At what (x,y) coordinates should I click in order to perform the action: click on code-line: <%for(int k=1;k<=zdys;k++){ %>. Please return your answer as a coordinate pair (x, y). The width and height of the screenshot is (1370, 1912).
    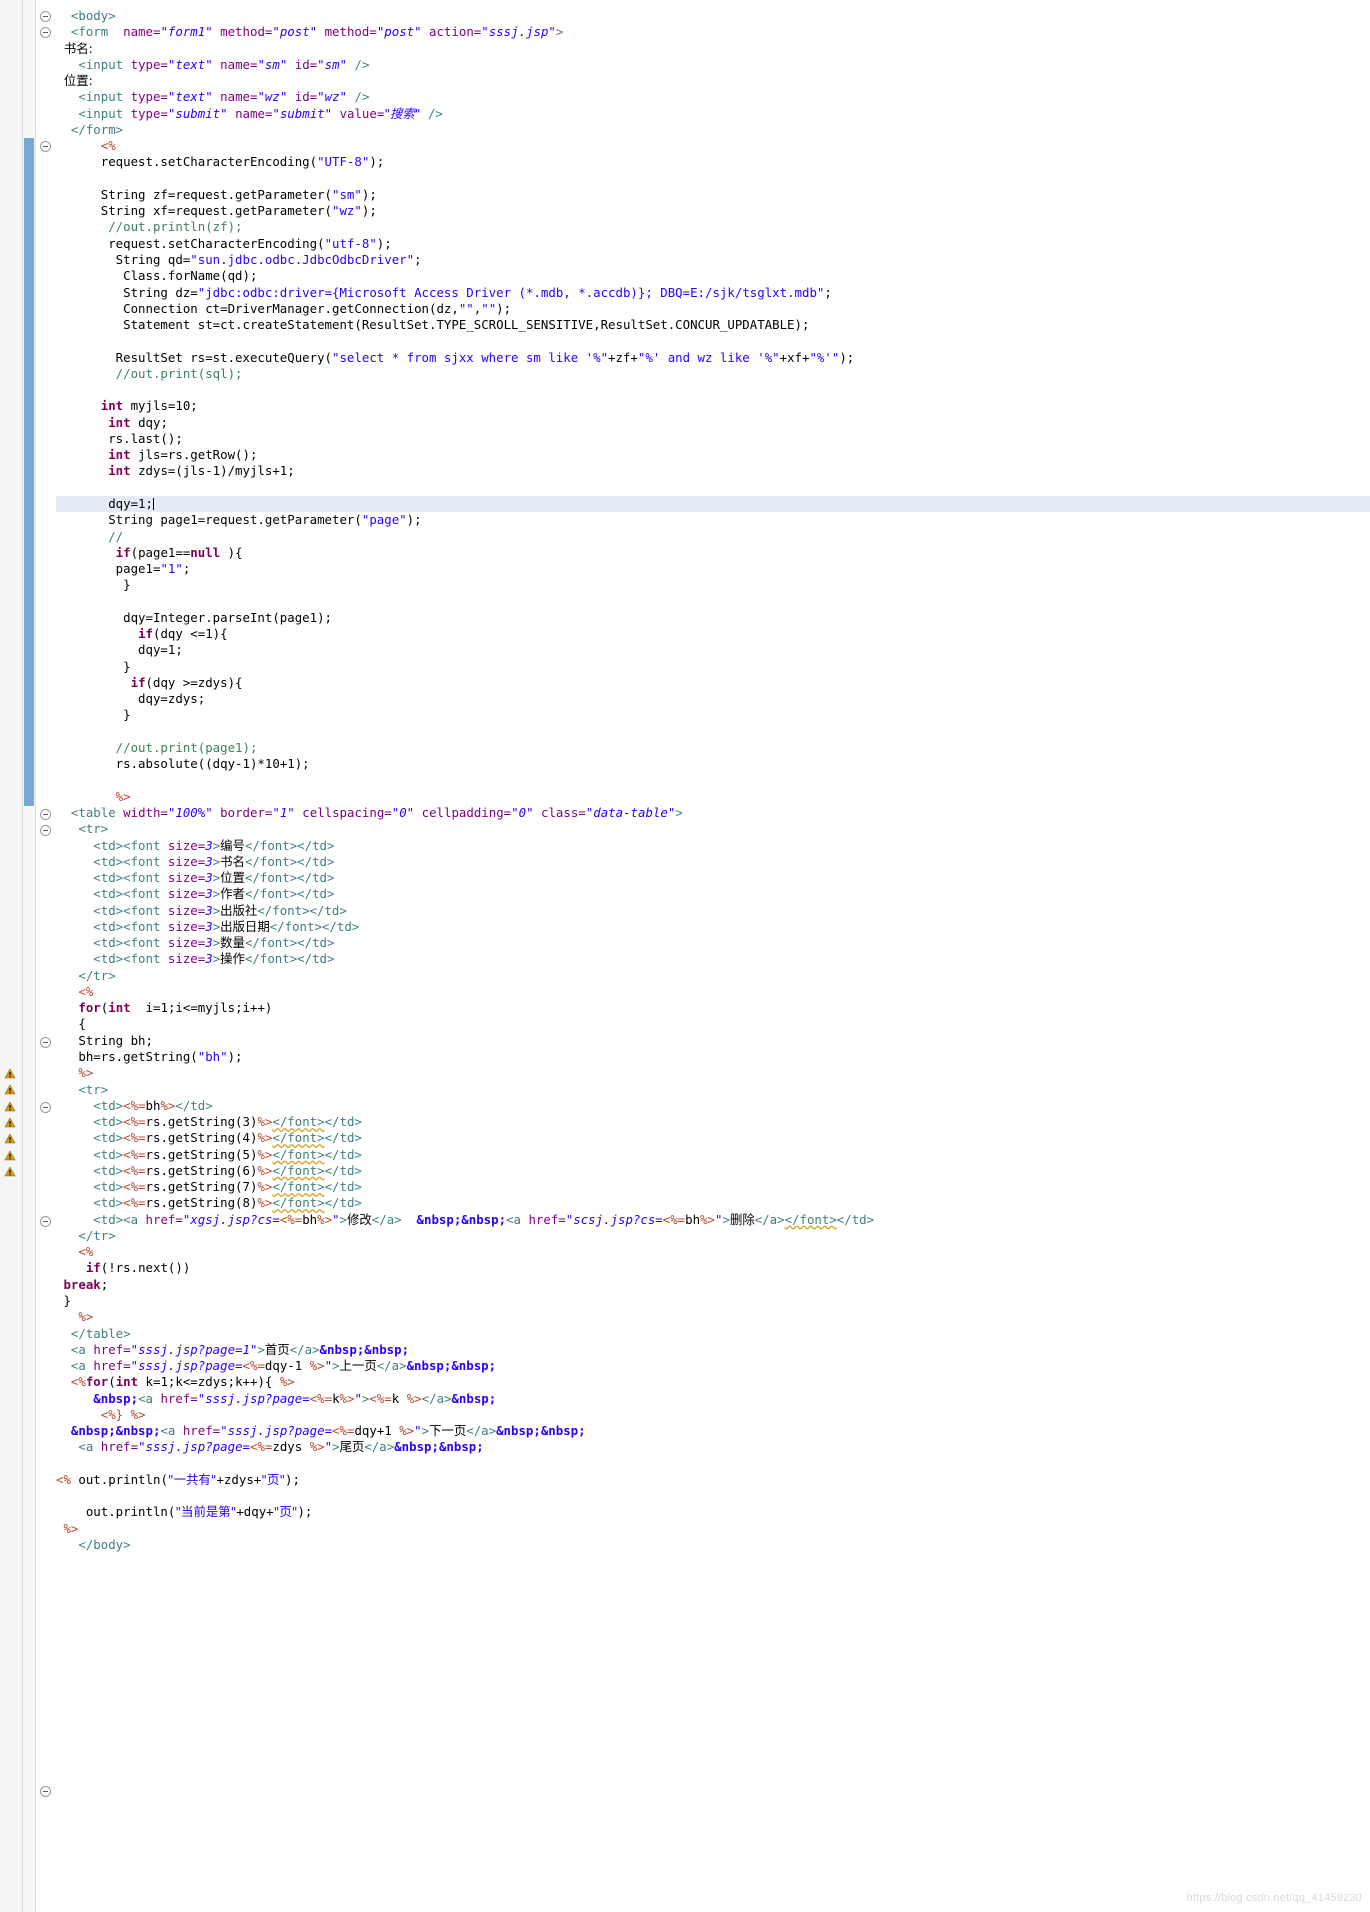
    Looking at the image, I should click on (713, 1382).